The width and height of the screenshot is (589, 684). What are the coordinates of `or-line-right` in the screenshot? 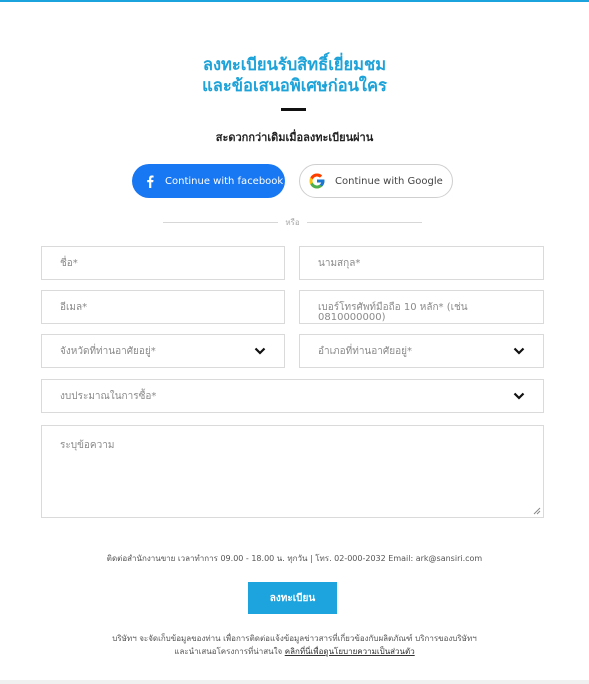 It's located at (364, 222).